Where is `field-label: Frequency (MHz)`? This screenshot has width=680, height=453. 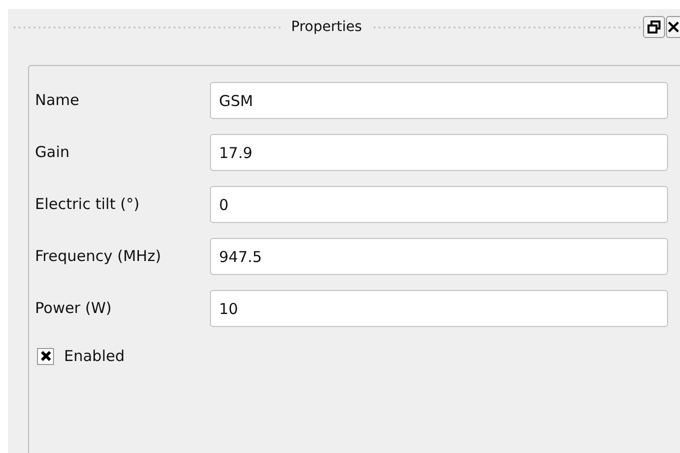
field-label: Frequency (MHz) is located at coordinates (98, 256).